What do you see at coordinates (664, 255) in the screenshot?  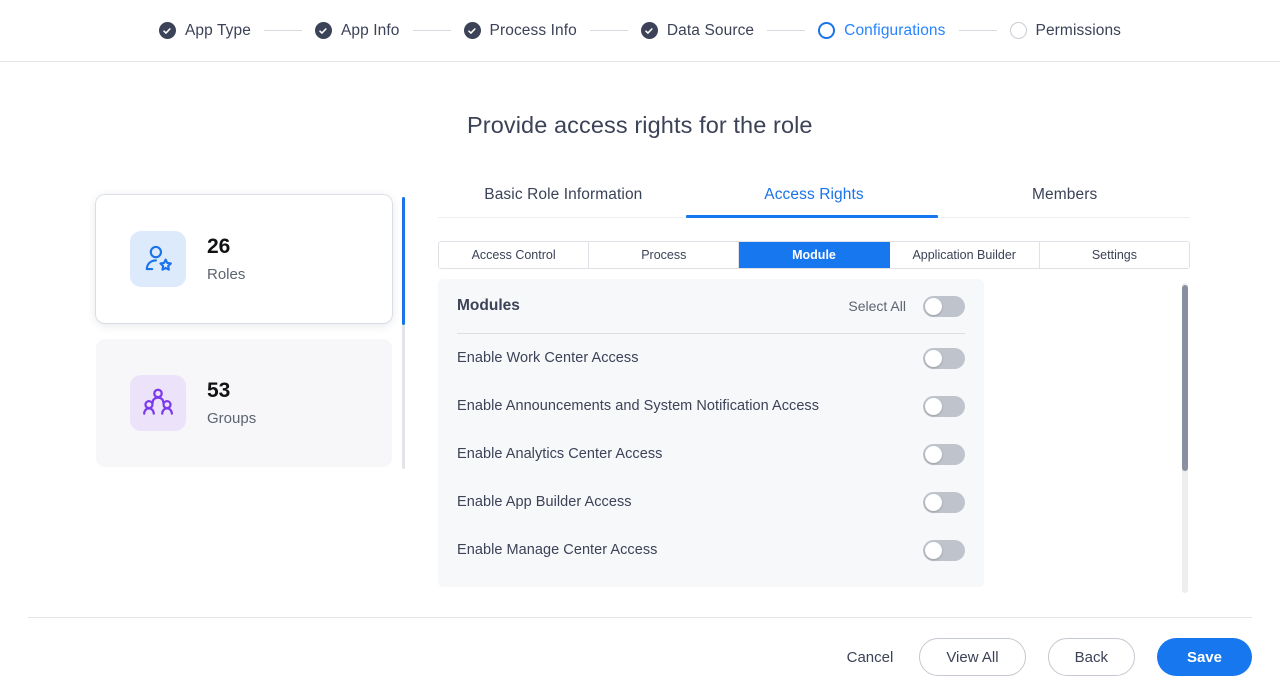 I see `subtab-process: Process` at bounding box center [664, 255].